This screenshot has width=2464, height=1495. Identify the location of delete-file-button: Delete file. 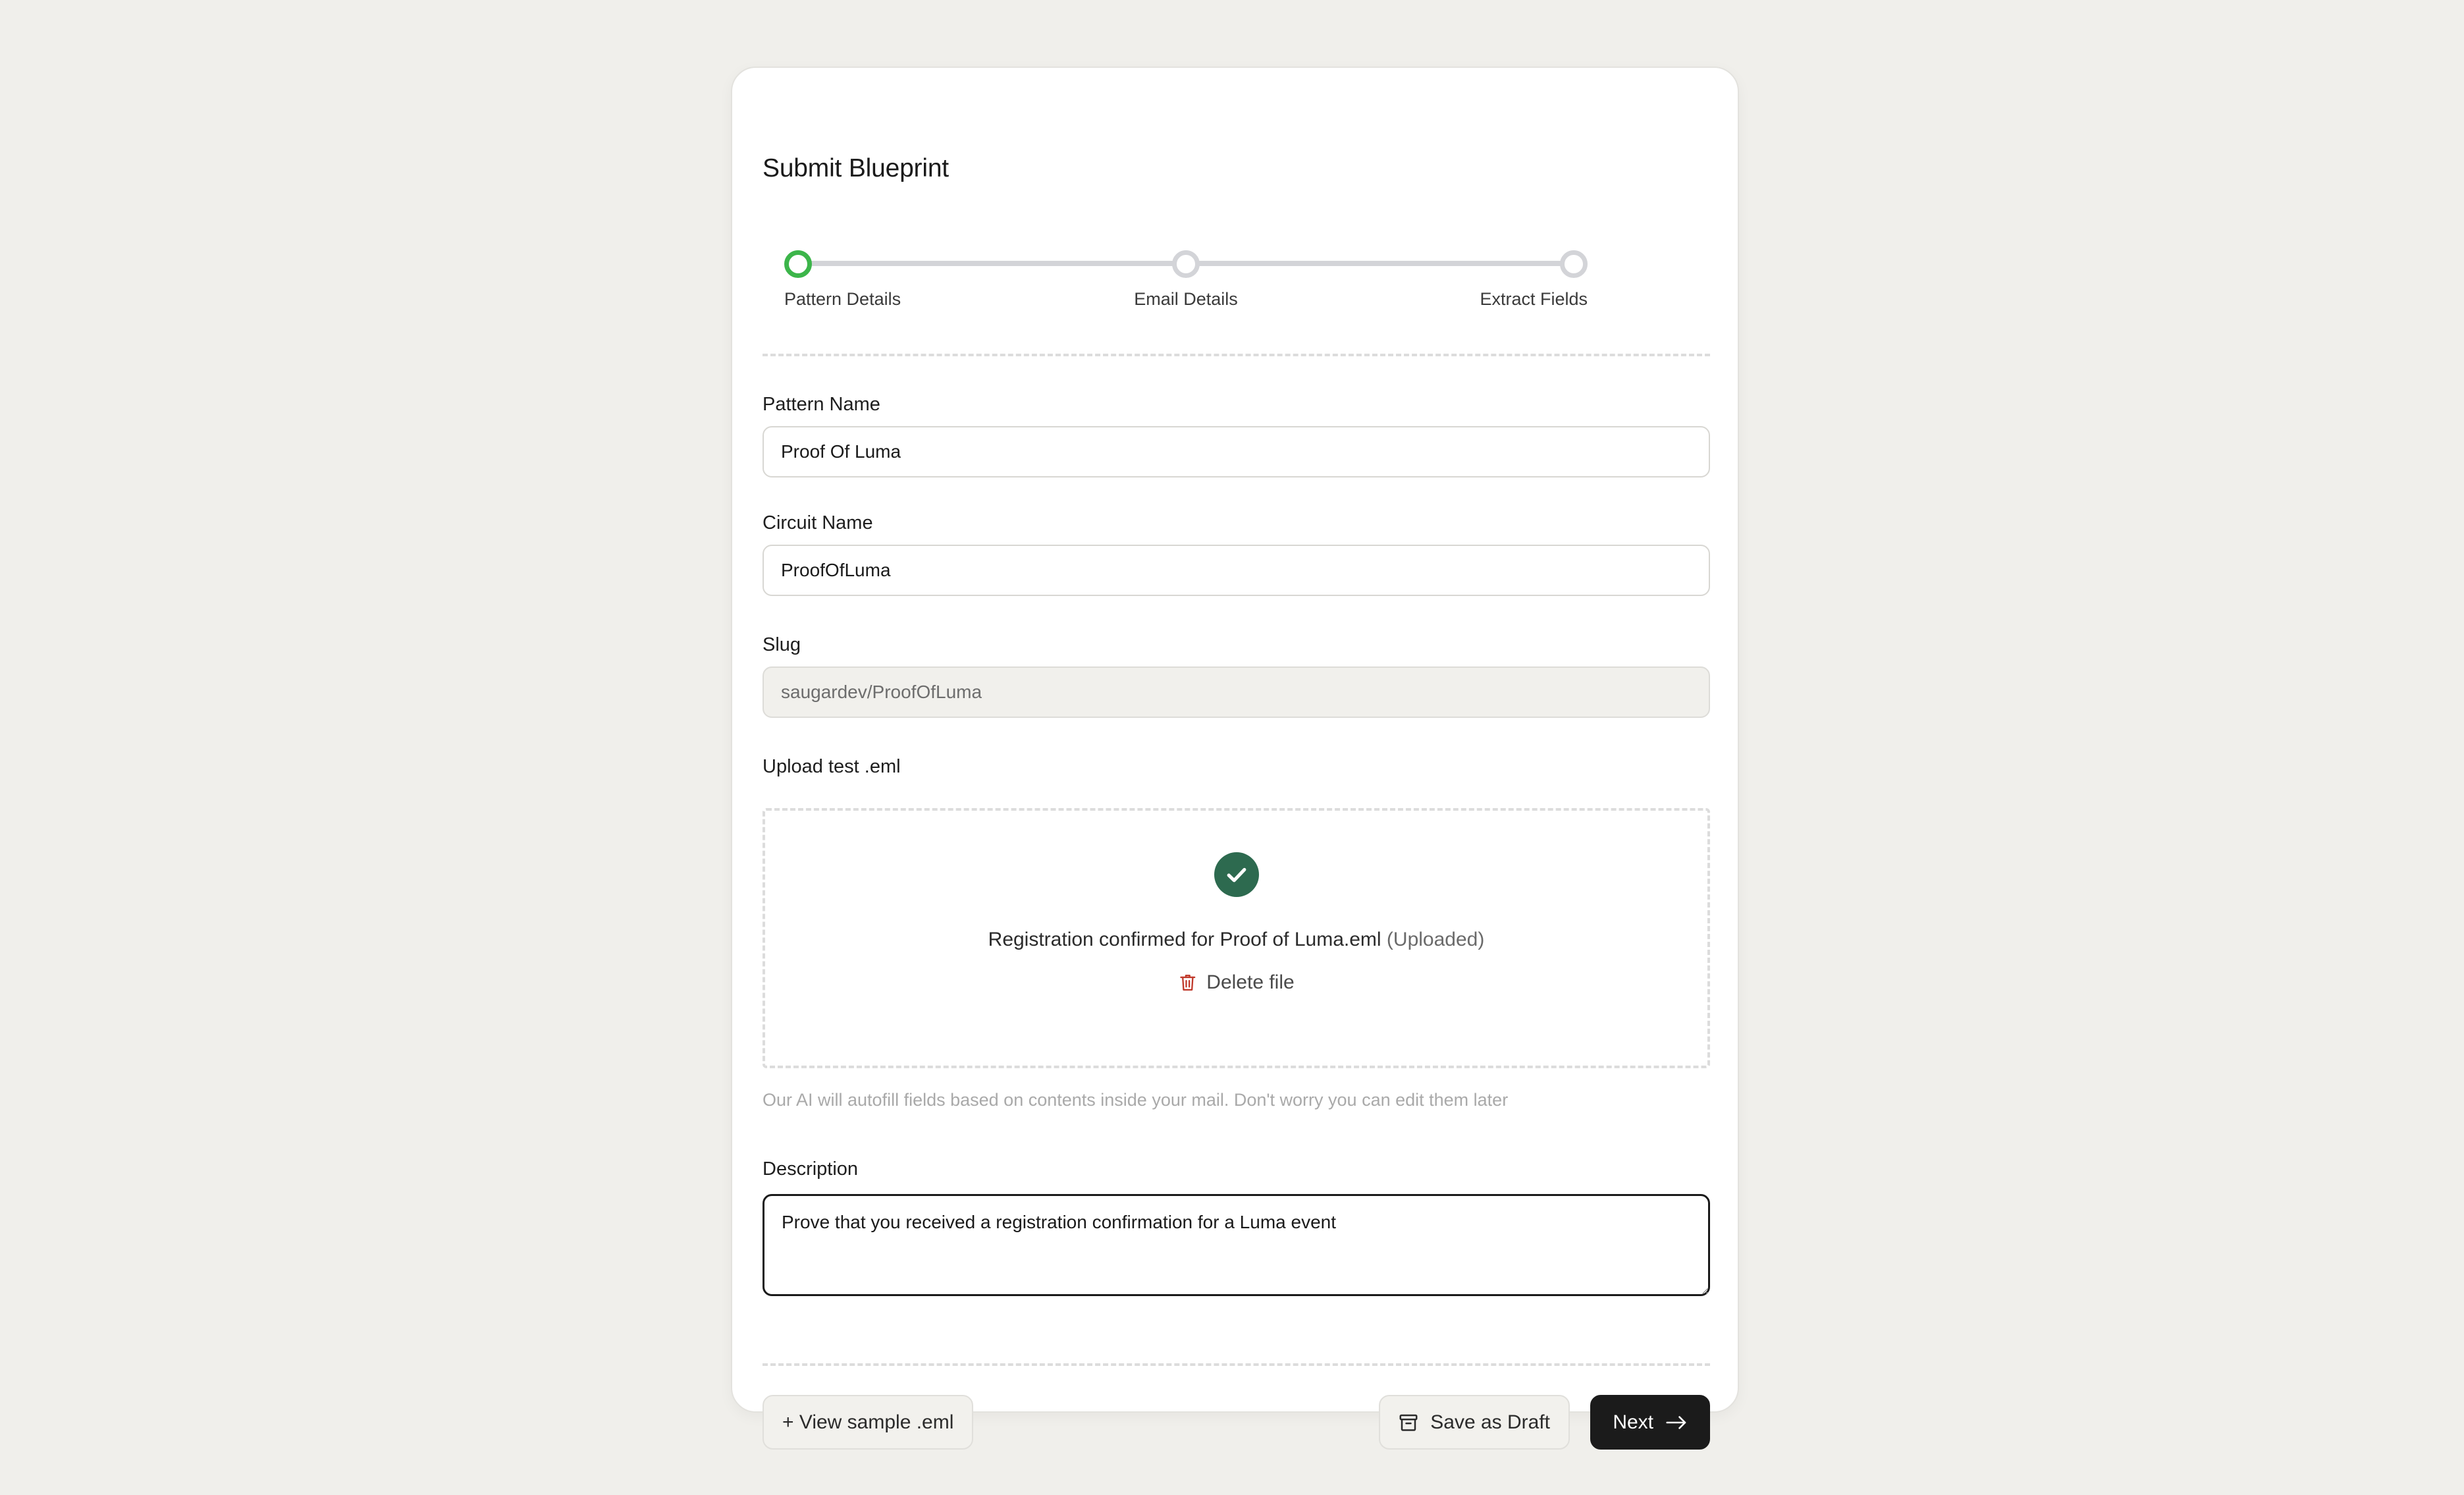
(1236, 983).